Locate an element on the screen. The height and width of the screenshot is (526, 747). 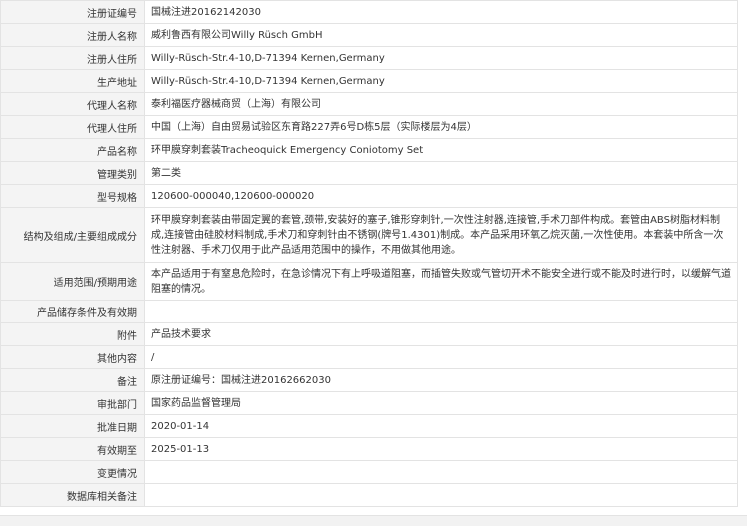
label-storage-conditions: 产品储存条件及有效期 is located at coordinates (72, 311).